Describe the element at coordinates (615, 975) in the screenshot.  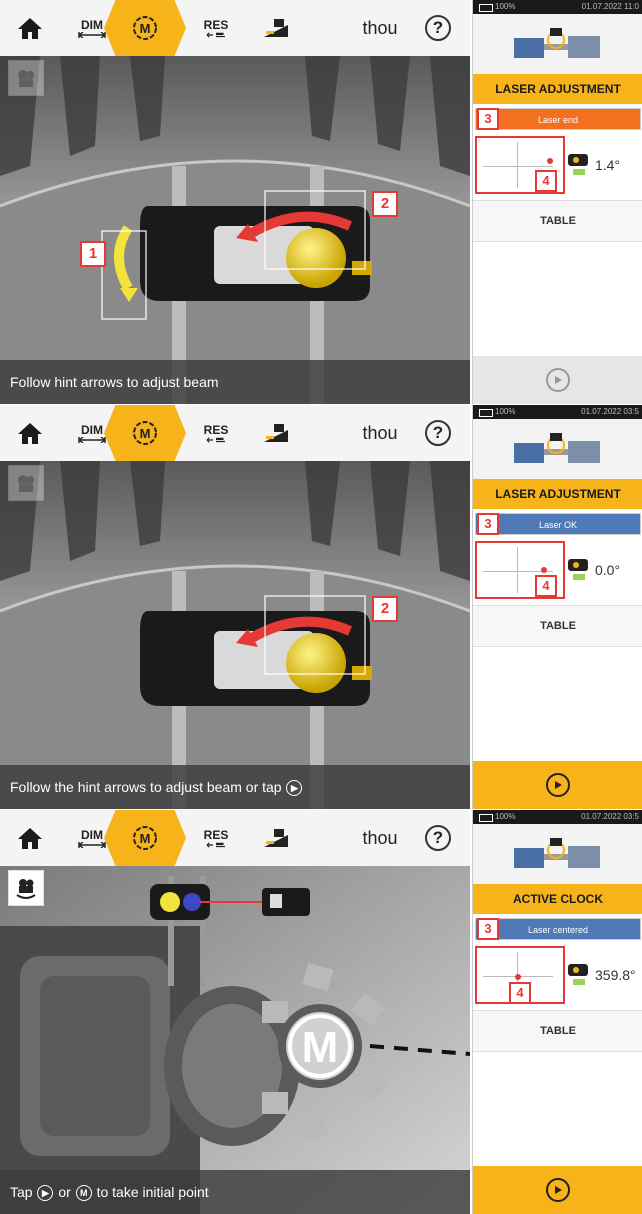
I see `angle-value: 359.8°` at that location.